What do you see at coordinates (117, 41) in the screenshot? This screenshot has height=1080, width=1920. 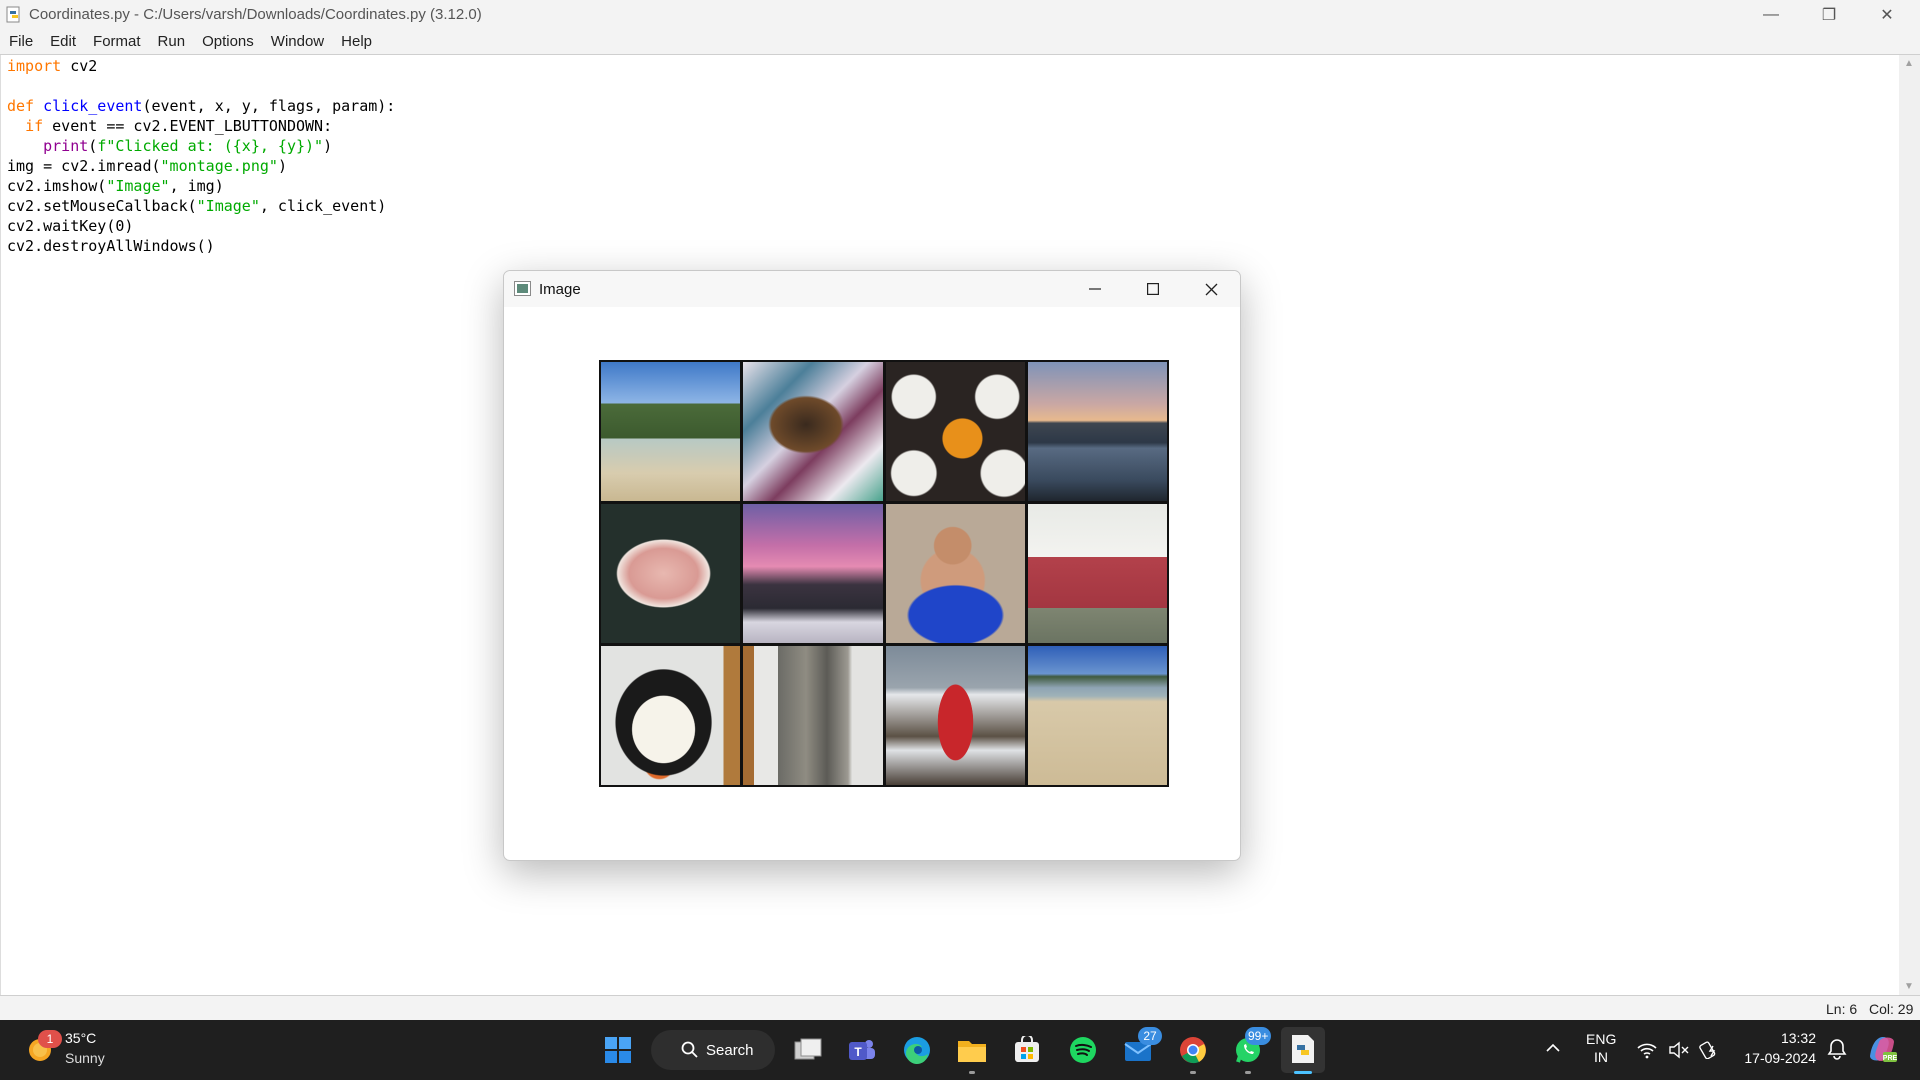 I see `menu-format: Format` at bounding box center [117, 41].